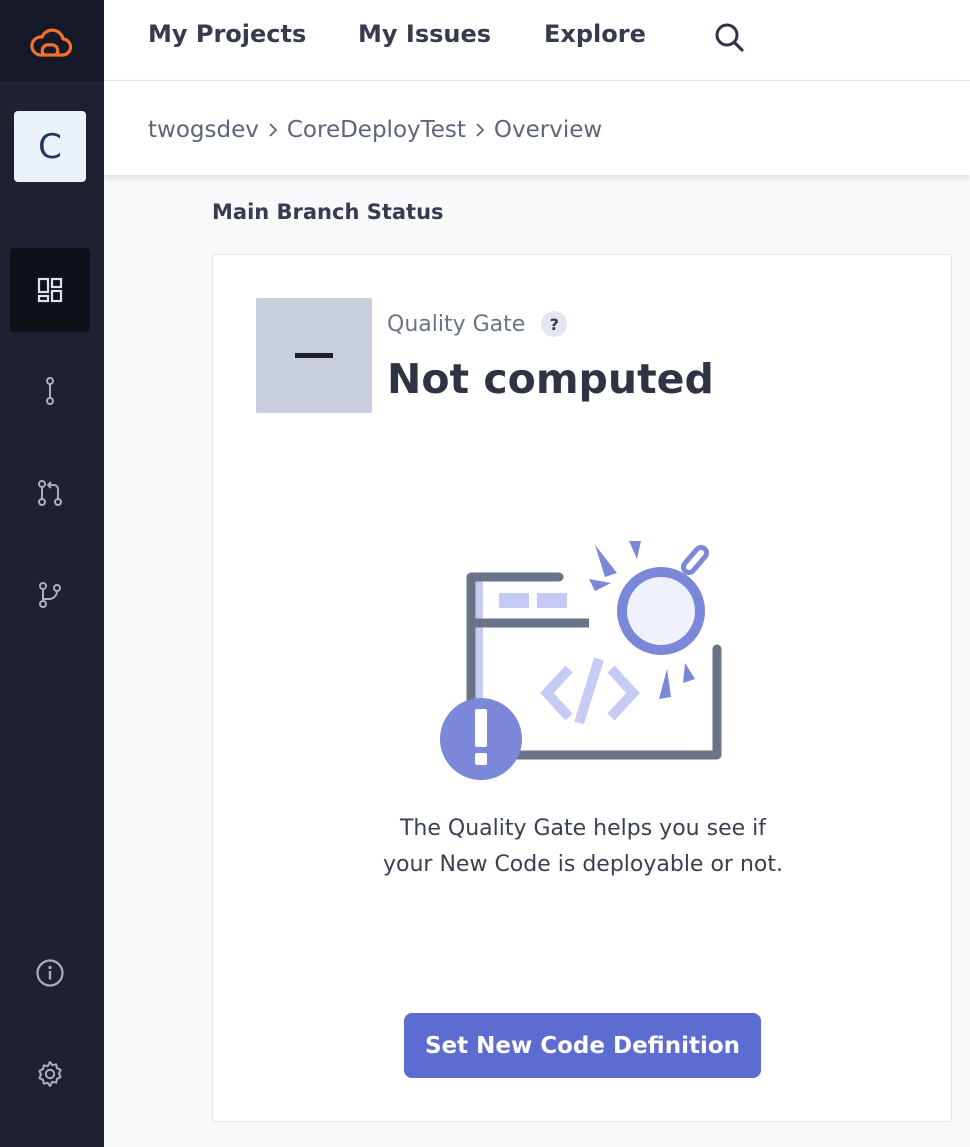 The image size is (970, 1147). I want to click on help-icon: ?, so click(554, 324).